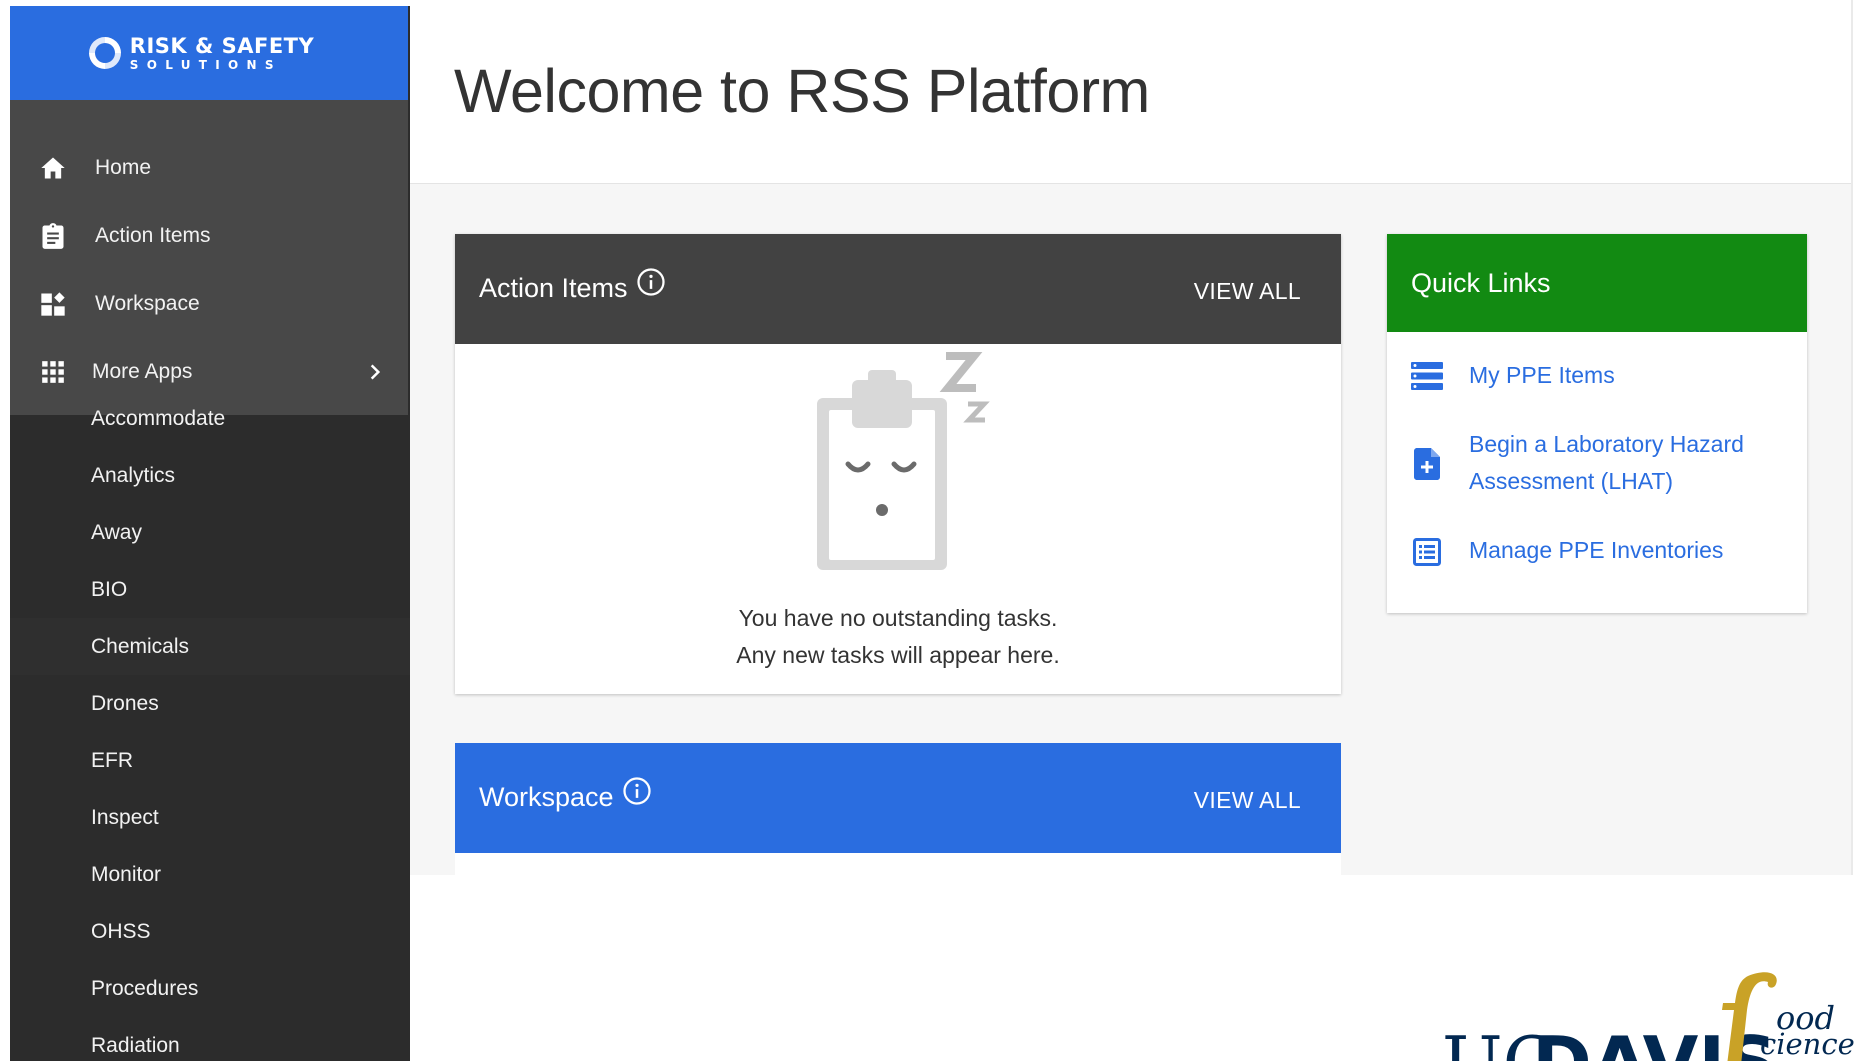 Image resolution: width=1858 pixels, height=1061 pixels. What do you see at coordinates (1809, 1044) in the screenshot?
I see `svg-text: cience &` at bounding box center [1809, 1044].